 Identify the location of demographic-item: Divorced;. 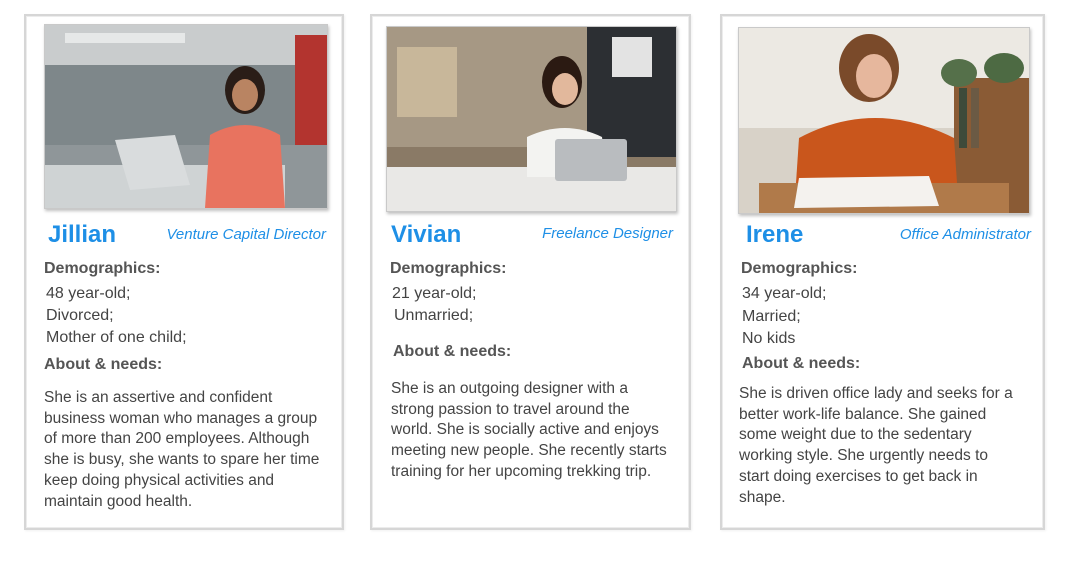
(80, 315).